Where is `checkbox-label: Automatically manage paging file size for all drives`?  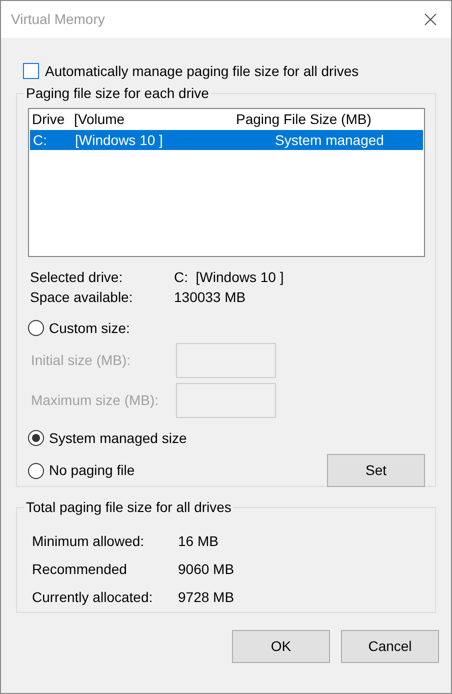
checkbox-label: Automatically manage paging file size for all drives is located at coordinates (202, 71).